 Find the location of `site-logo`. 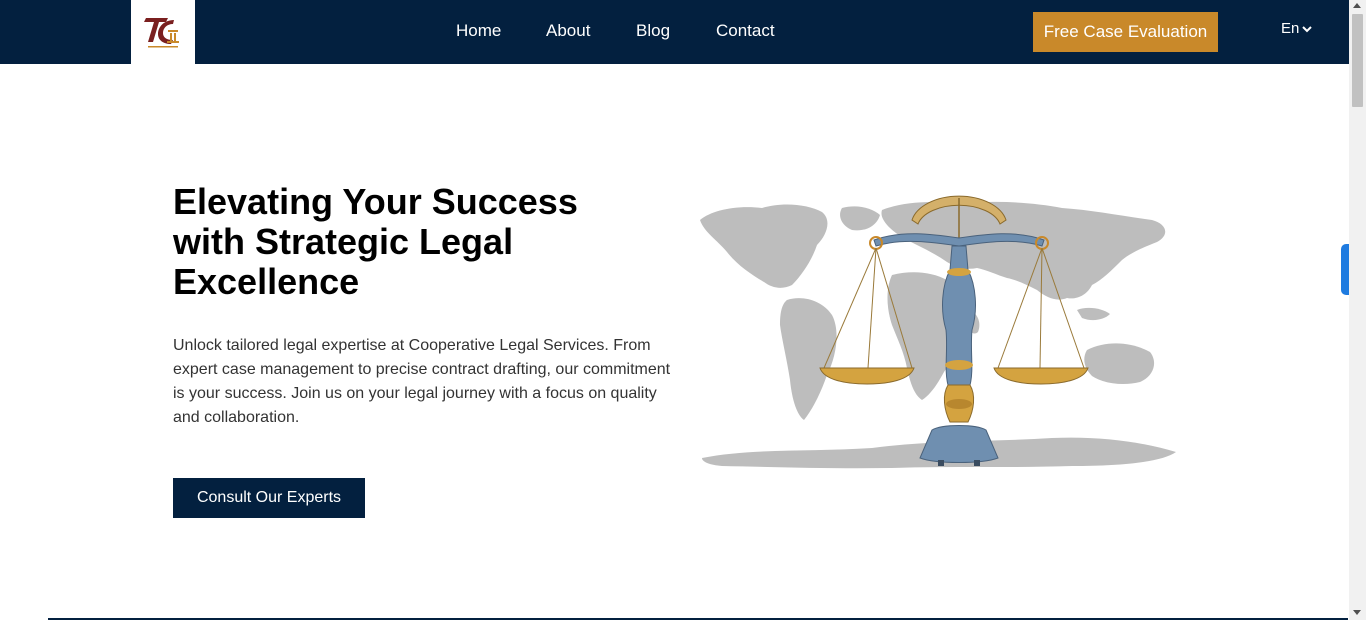

site-logo is located at coordinates (163, 32).